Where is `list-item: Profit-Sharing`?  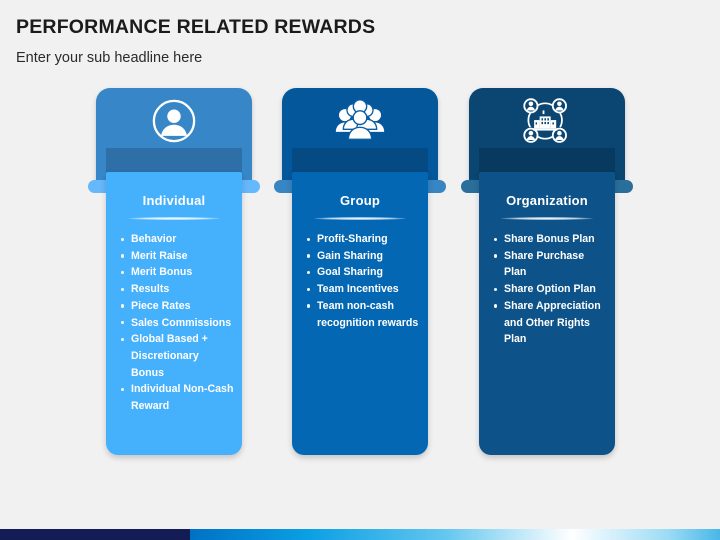
list-item: Profit-Sharing is located at coordinates (363, 239).